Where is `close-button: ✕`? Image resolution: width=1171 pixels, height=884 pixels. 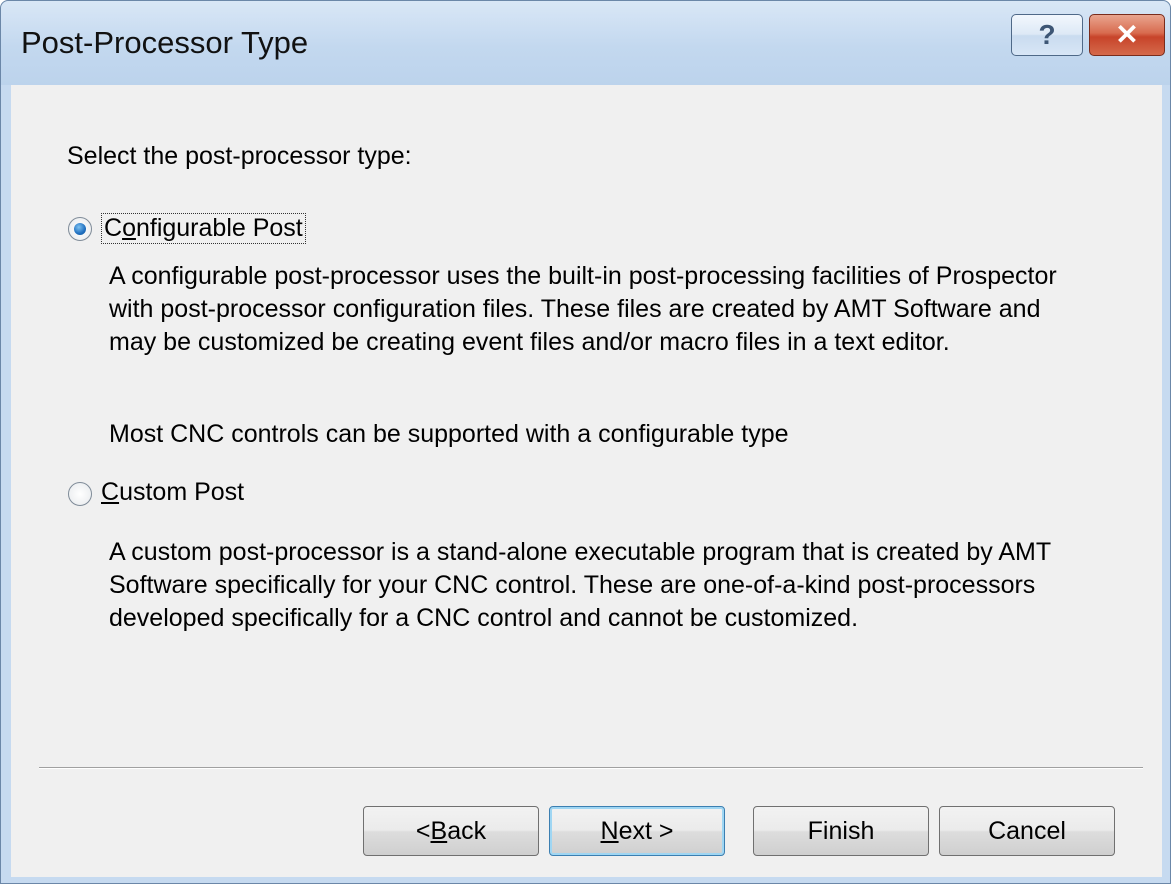
close-button: ✕ is located at coordinates (1127, 35).